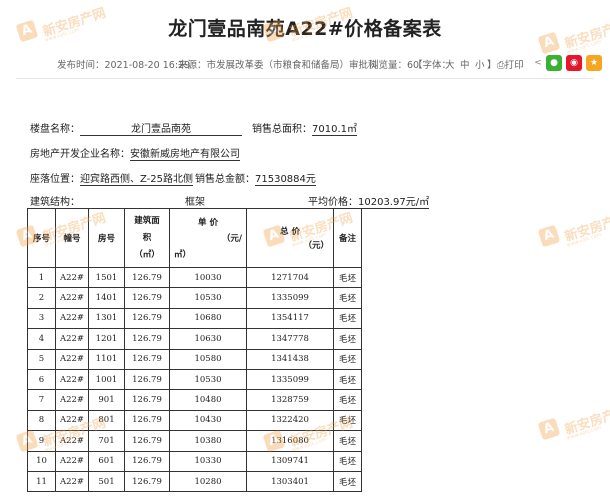 Image resolution: width=610 pixels, height=498 pixels. Describe the element at coordinates (208, 238) in the screenshot. I see `header-unit-price: 单 价 （元/ ㎡）` at that location.